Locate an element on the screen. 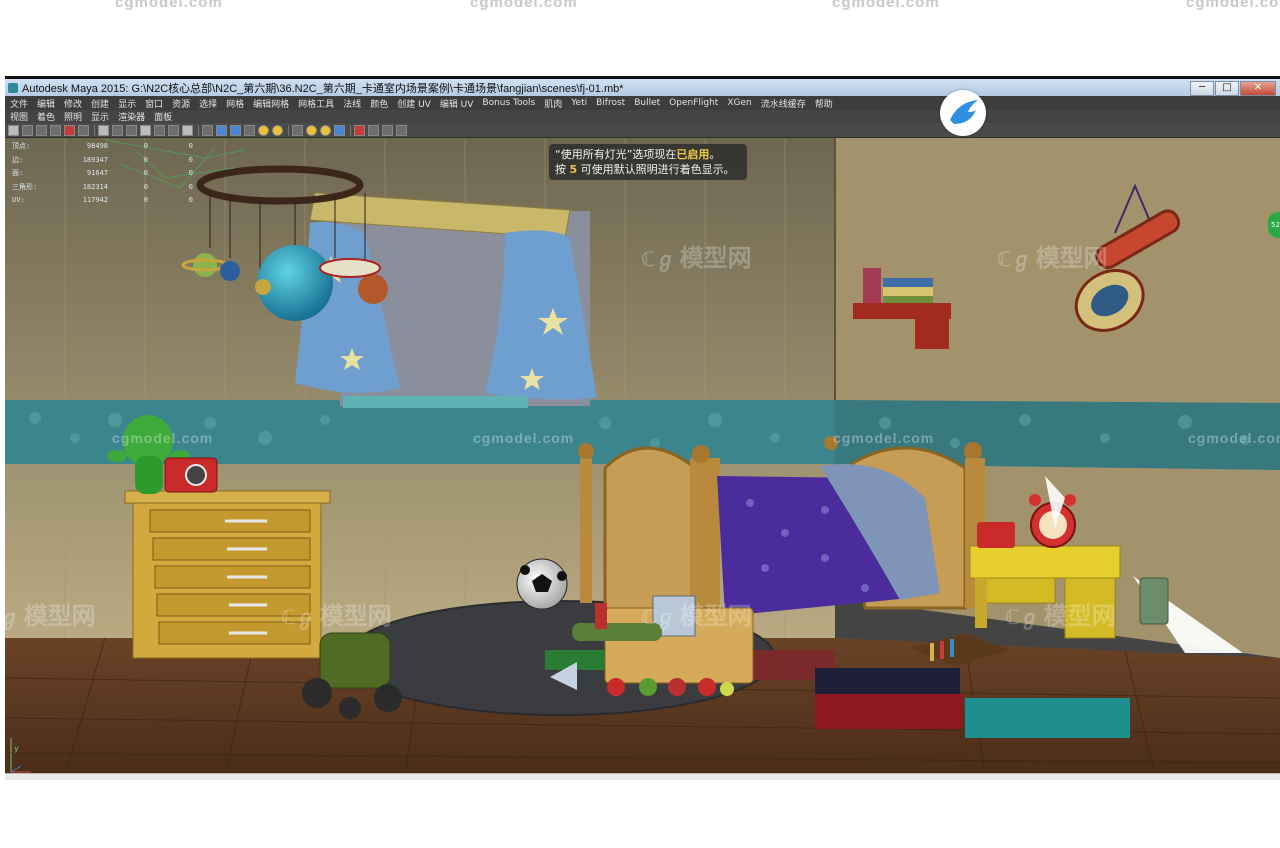 This screenshot has width=1280, height=848. image-plane-icon is located at coordinates (55, 130).